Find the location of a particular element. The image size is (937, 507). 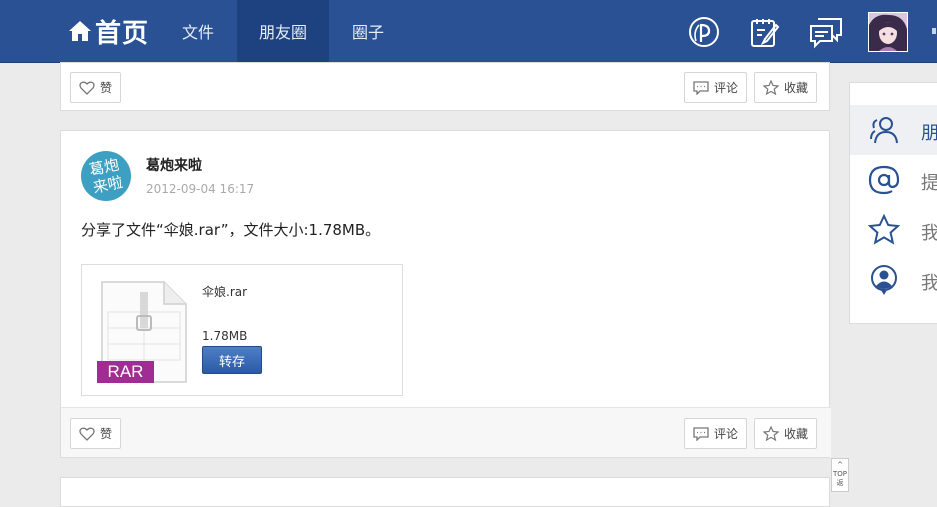

post-time: 2012-09-04 16:17 is located at coordinates (200, 189).